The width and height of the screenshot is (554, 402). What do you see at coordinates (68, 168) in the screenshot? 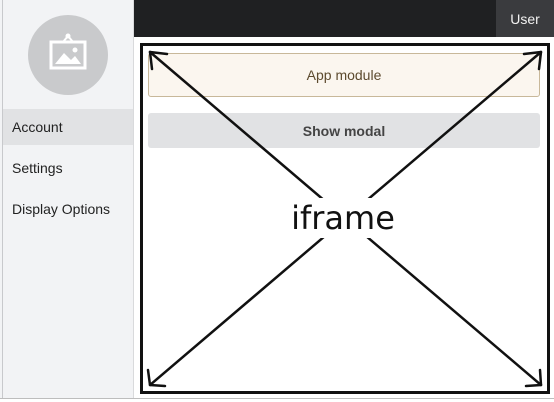
I see `sidebar-item-settings: Settings` at bounding box center [68, 168].